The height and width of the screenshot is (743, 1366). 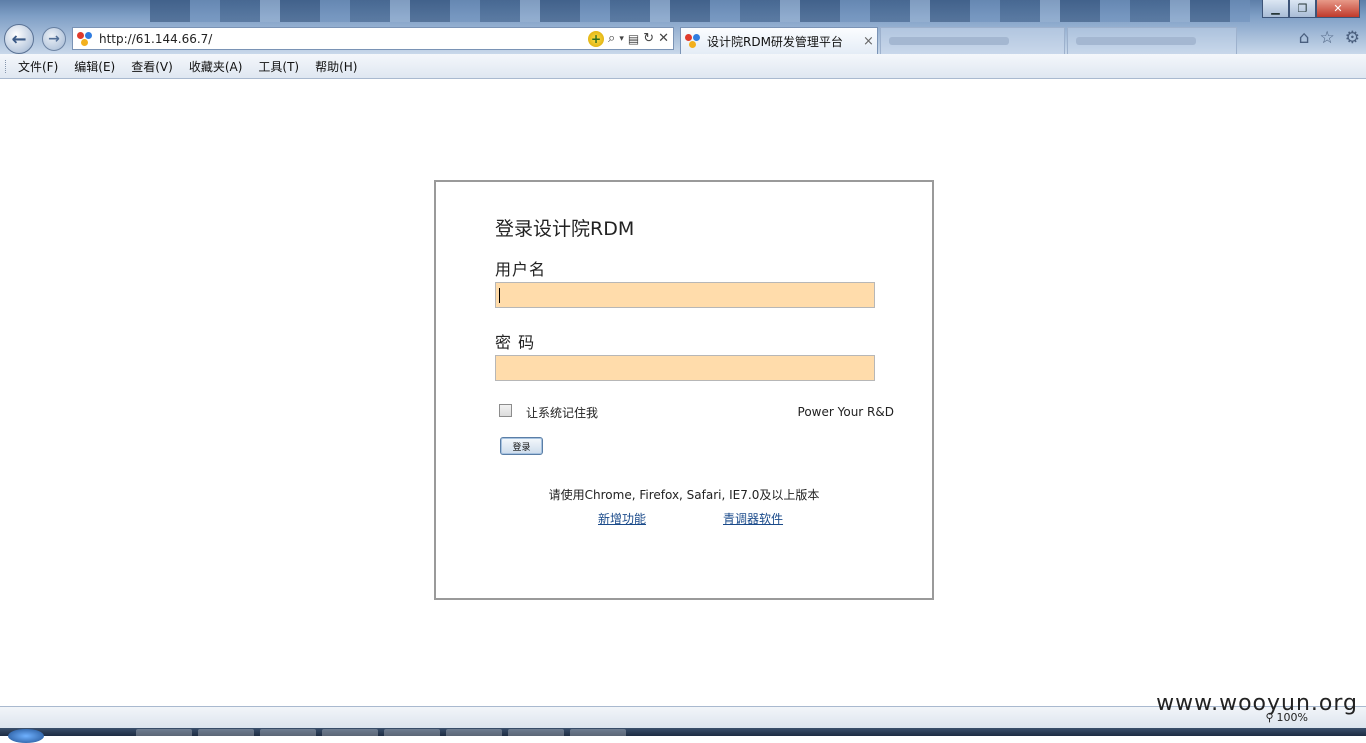 What do you see at coordinates (684, 495) in the screenshot?
I see `browser-requirement-note: 请使用Chrome, Firefox, Safari, IE7.0及以上版本` at bounding box center [684, 495].